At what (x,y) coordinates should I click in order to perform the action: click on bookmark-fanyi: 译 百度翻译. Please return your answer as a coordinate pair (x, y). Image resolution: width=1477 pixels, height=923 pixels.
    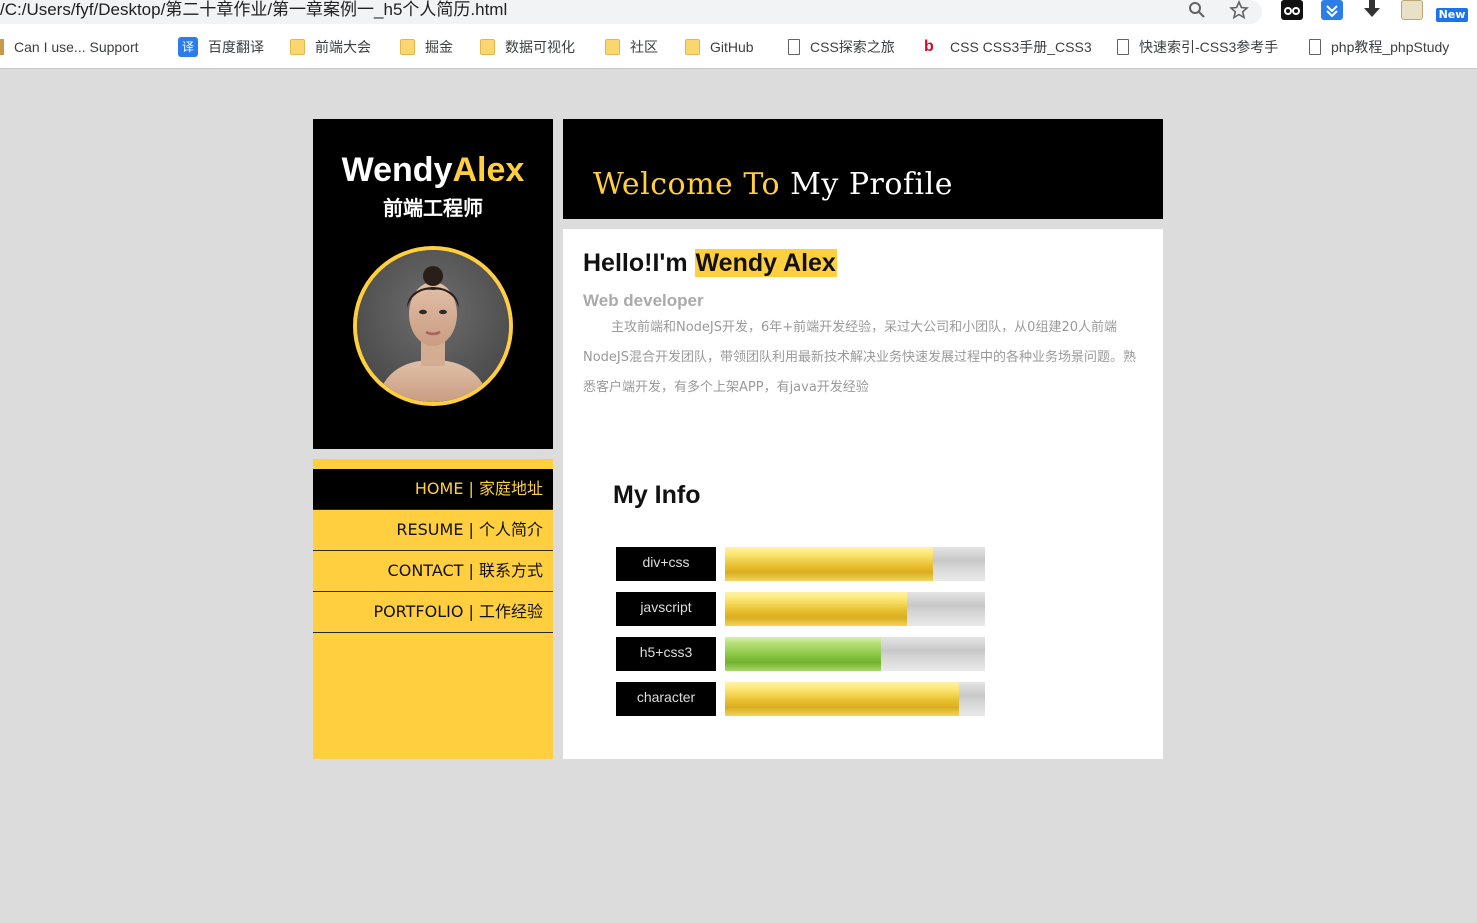
    Looking at the image, I should click on (221, 47).